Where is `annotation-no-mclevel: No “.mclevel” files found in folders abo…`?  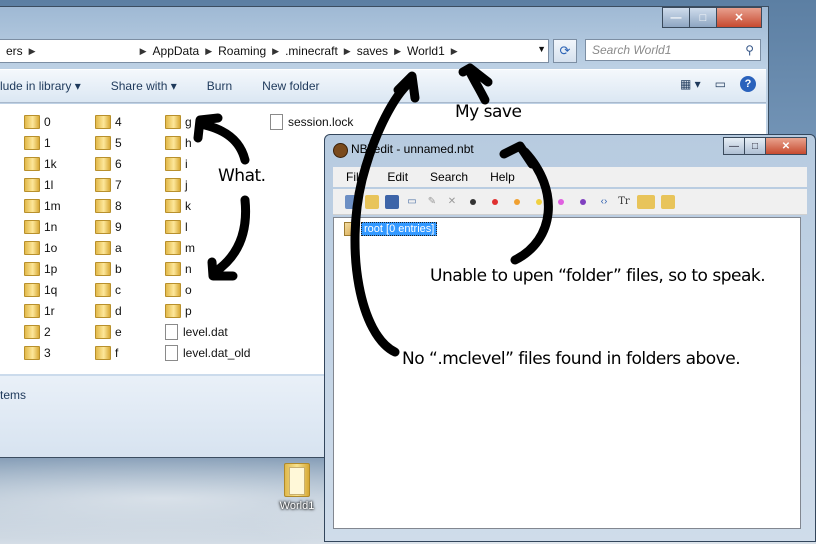
annotation-no-mclevel: No “.mclevel” files found in folders abo… is located at coordinates (571, 359).